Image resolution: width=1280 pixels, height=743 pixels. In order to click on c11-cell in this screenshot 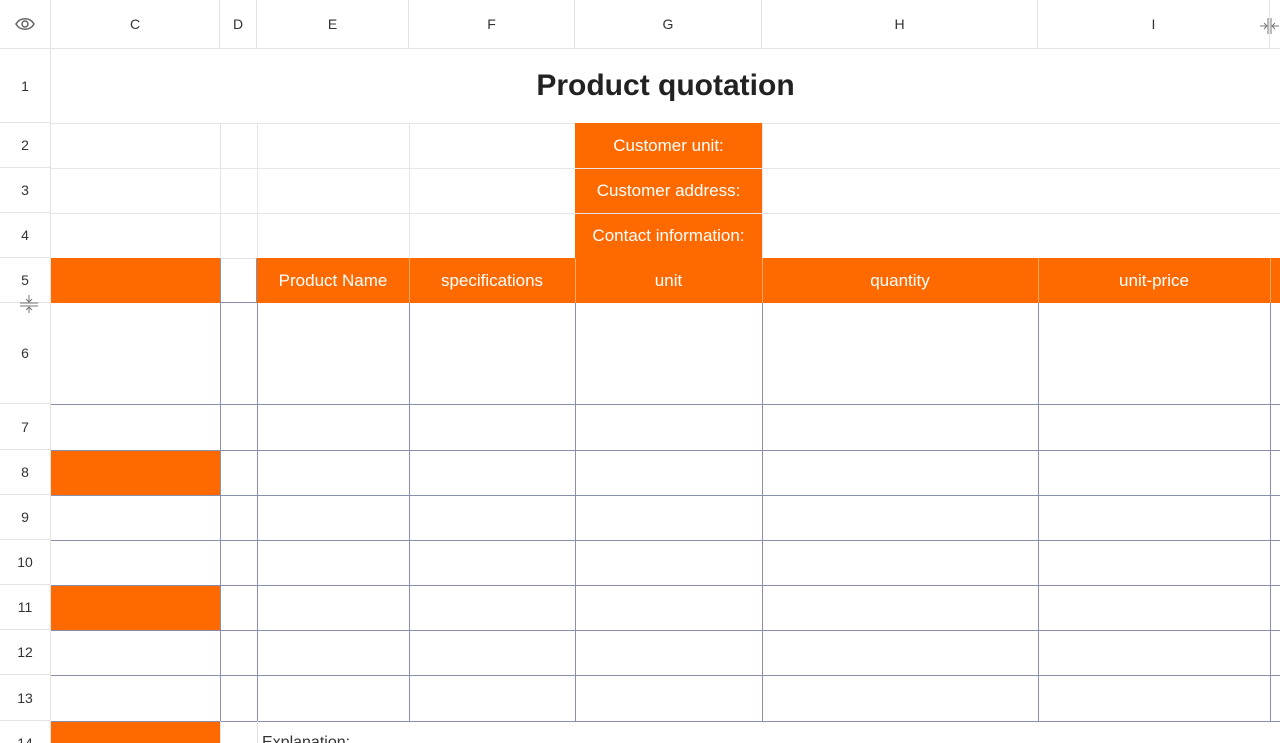, I will do `click(135, 607)`.